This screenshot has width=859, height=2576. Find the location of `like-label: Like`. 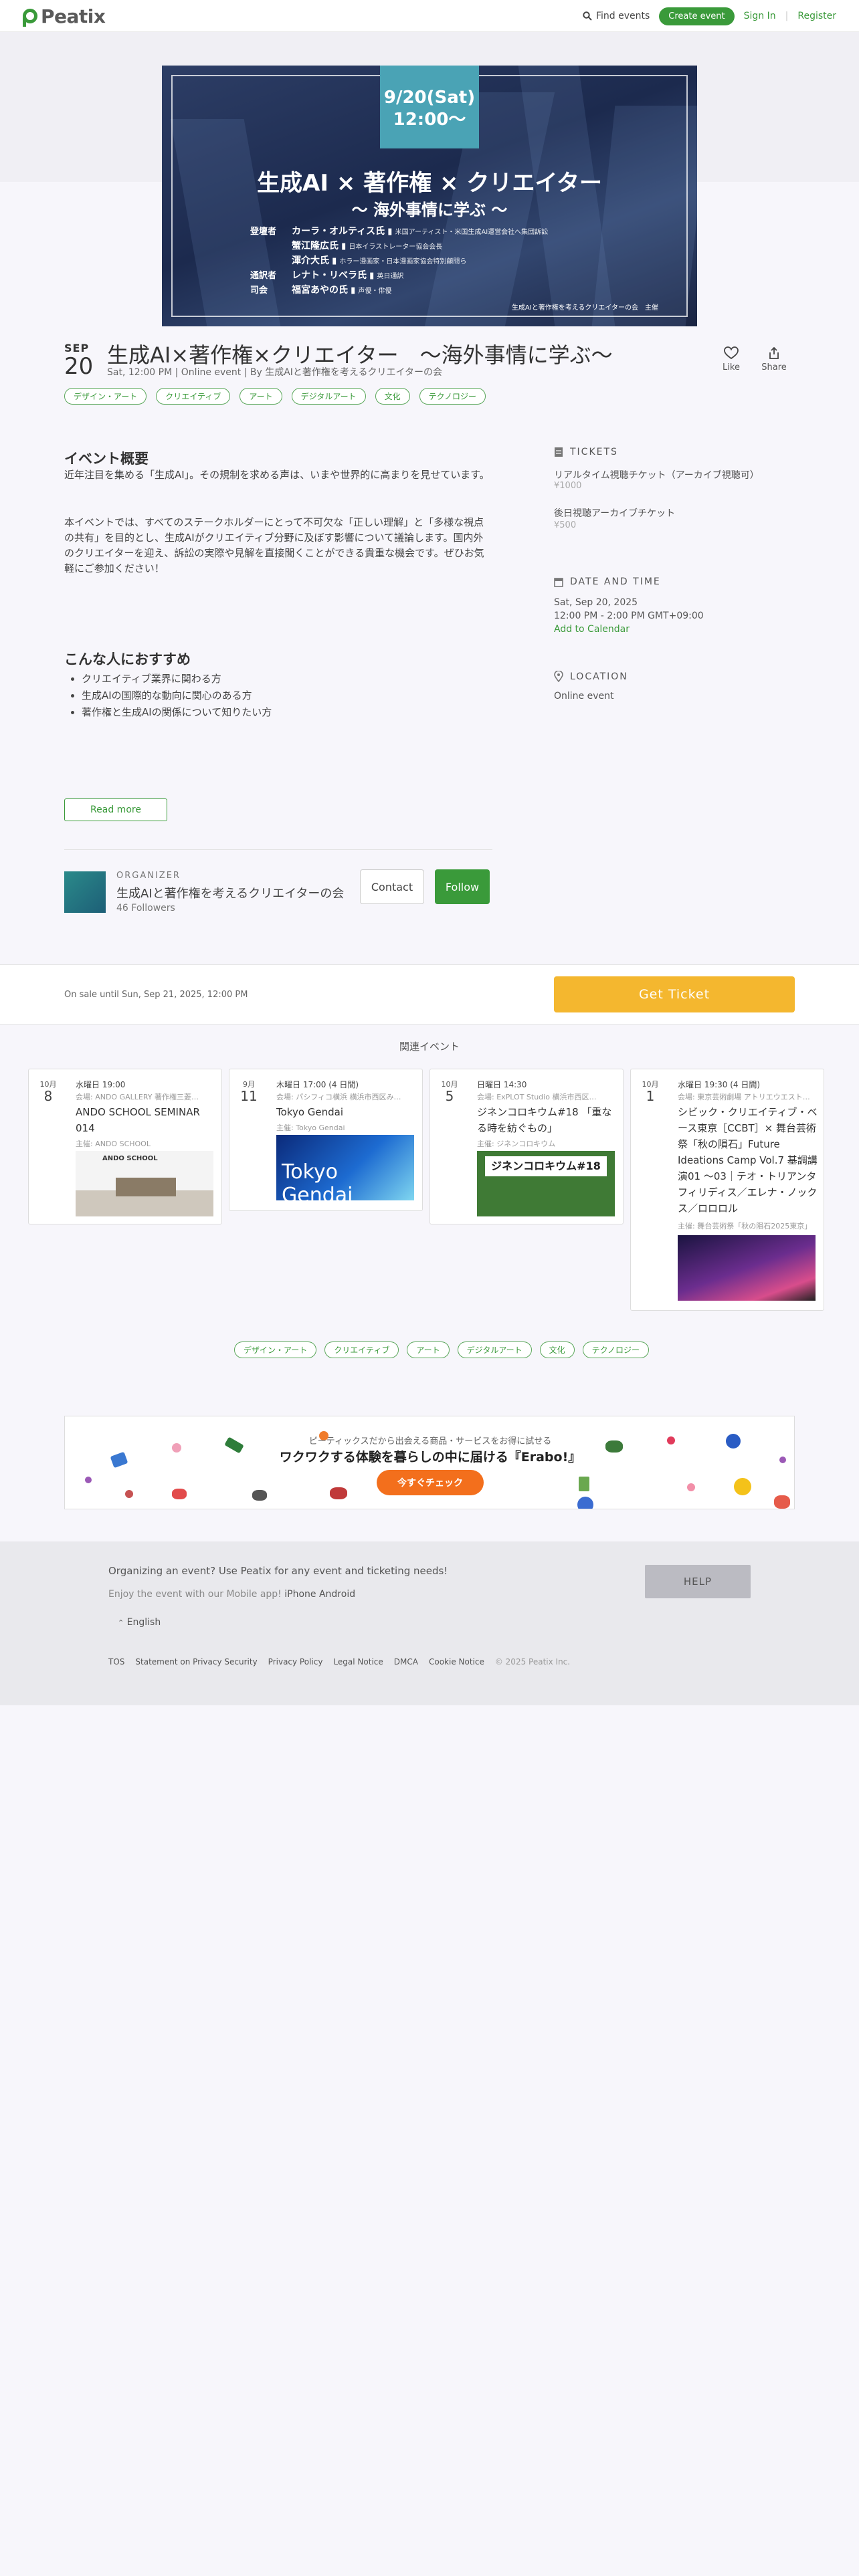

like-label: Like is located at coordinates (731, 367).